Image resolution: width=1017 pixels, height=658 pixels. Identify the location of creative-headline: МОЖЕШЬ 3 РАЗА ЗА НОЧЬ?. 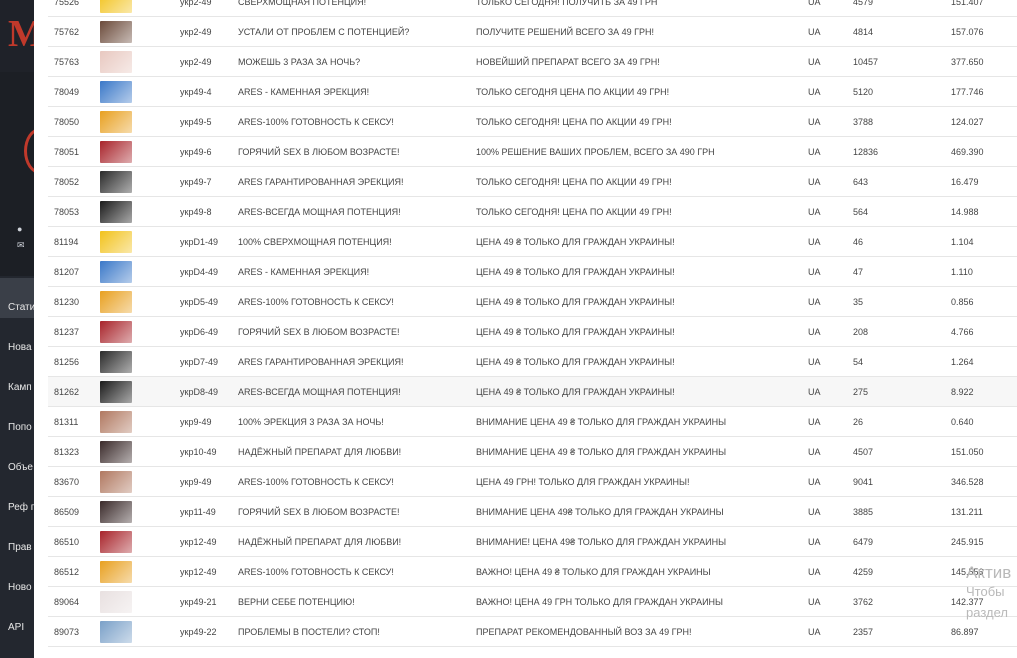
(357, 61).